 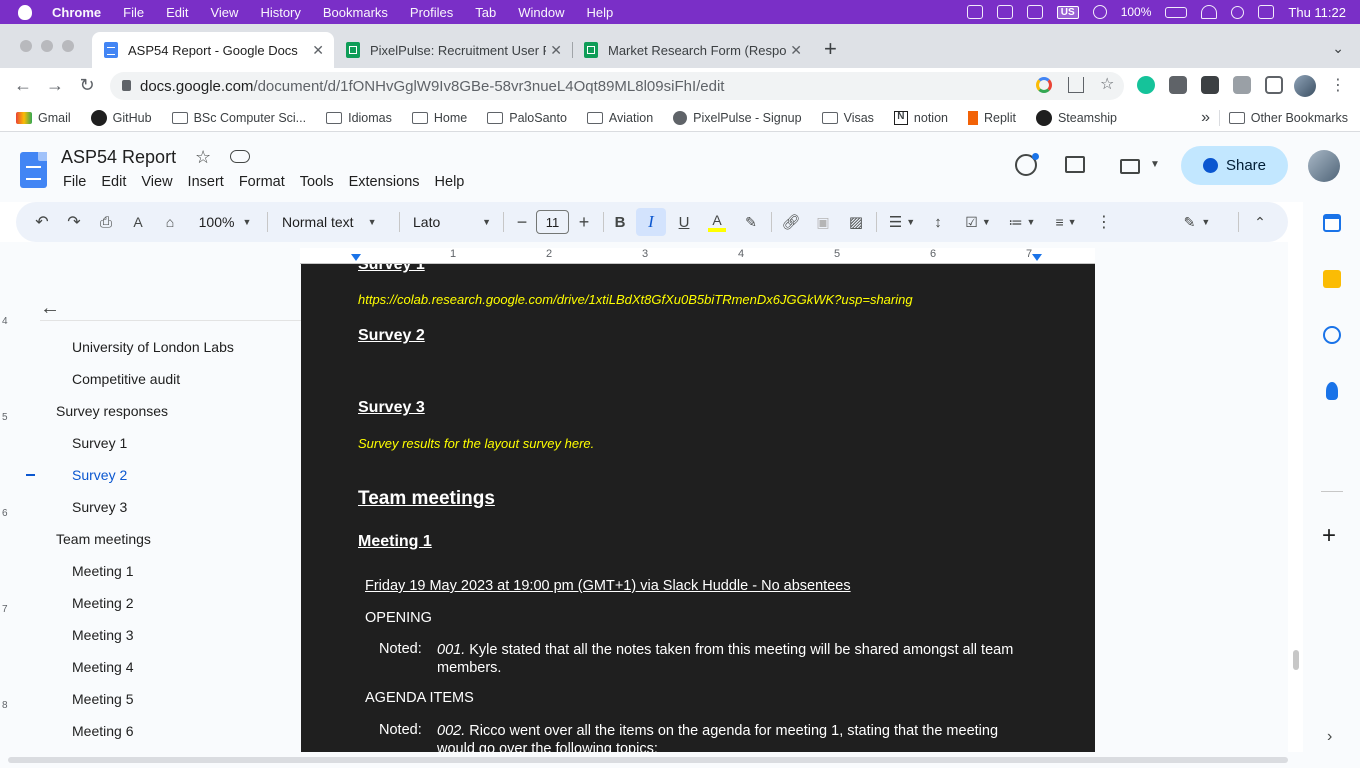 I want to click on calendar-icon, so click(x=1332, y=223).